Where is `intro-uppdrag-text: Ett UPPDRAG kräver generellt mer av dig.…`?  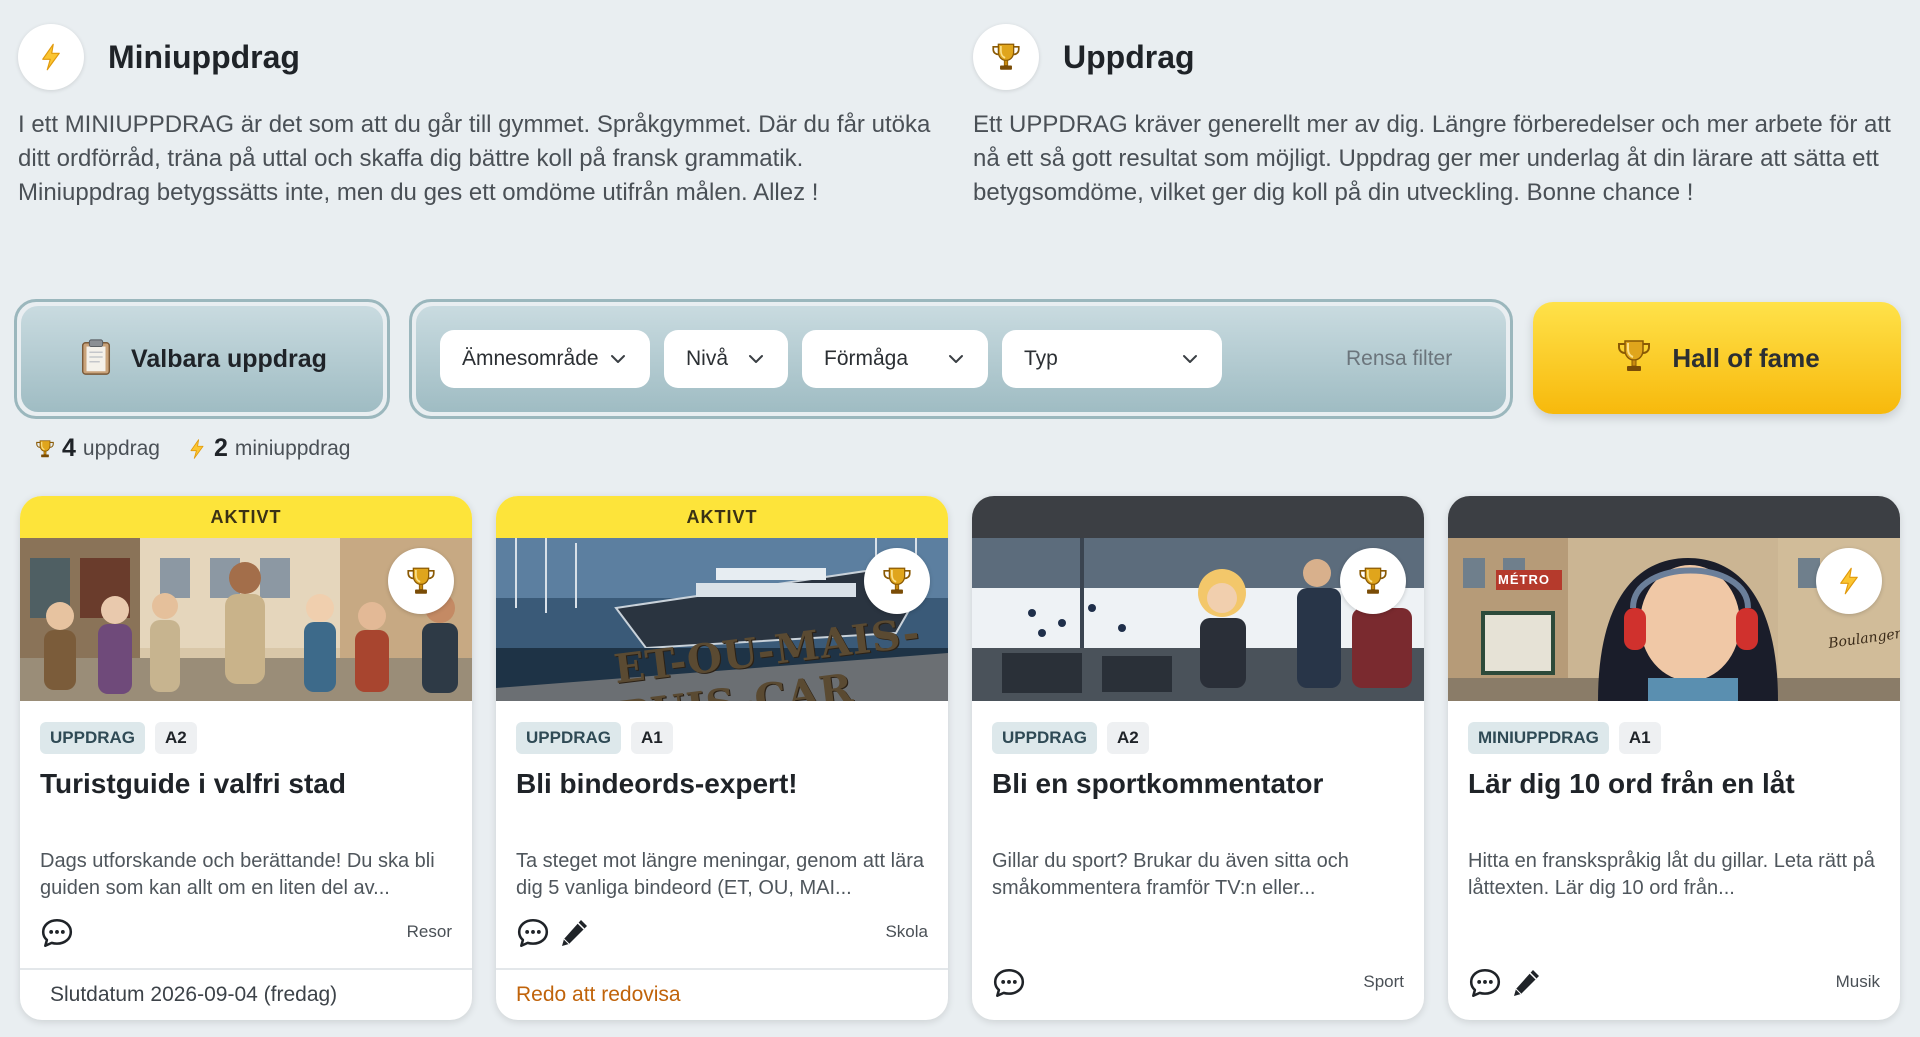 intro-uppdrag-text: Ett UPPDRAG kräver generellt mer av dig.… is located at coordinates (1432, 158).